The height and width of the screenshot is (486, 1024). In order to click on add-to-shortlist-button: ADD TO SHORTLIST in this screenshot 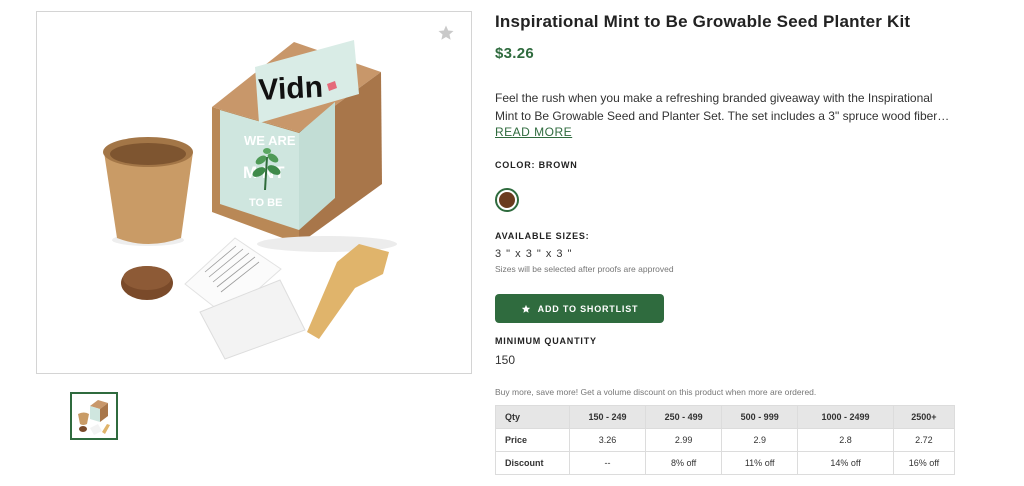, I will do `click(579, 308)`.